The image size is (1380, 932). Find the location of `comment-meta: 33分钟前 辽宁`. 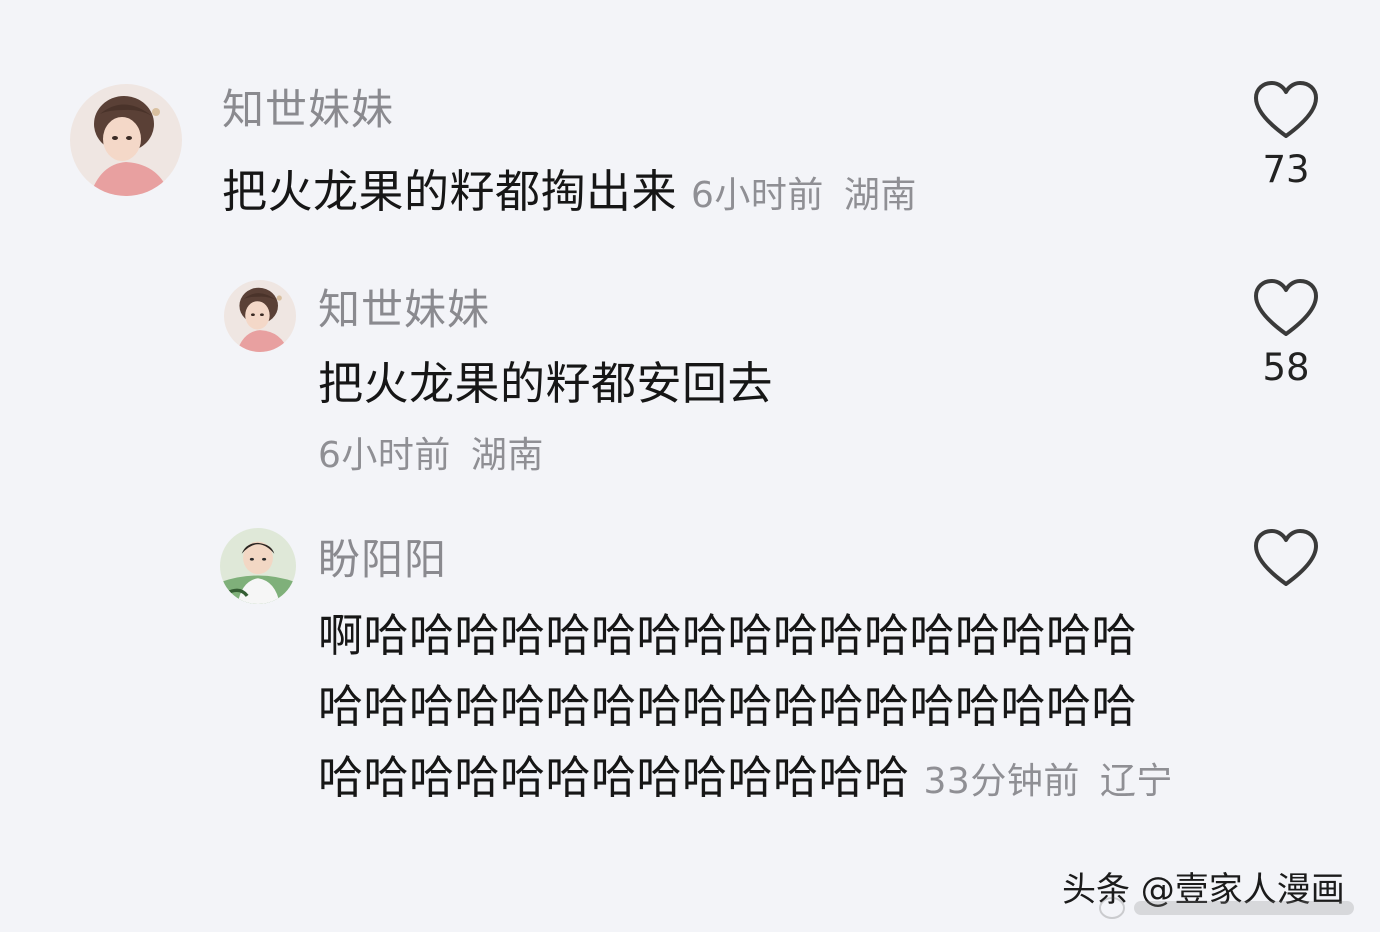

comment-meta: 33分钟前 辽宁 is located at coordinates (1048, 781).